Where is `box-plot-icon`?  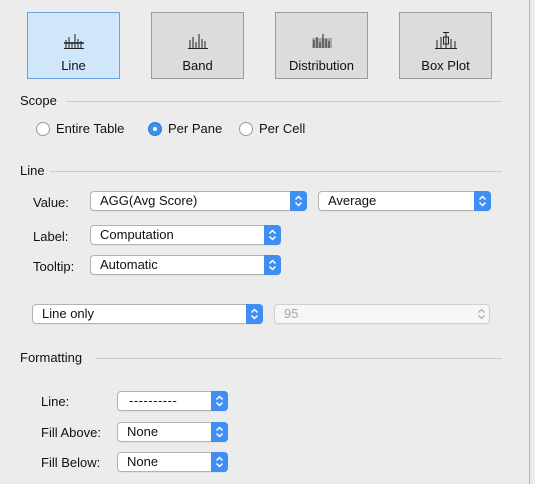 box-plot-icon is located at coordinates (446, 39).